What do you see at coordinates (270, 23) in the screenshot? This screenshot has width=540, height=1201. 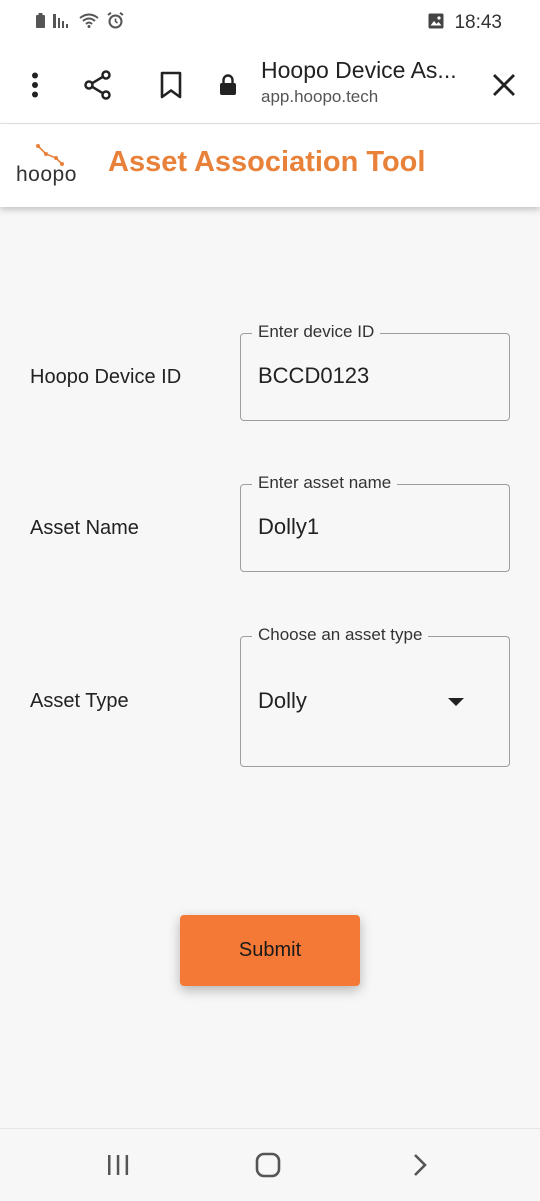 I see `status-bar: 18:43` at bounding box center [270, 23].